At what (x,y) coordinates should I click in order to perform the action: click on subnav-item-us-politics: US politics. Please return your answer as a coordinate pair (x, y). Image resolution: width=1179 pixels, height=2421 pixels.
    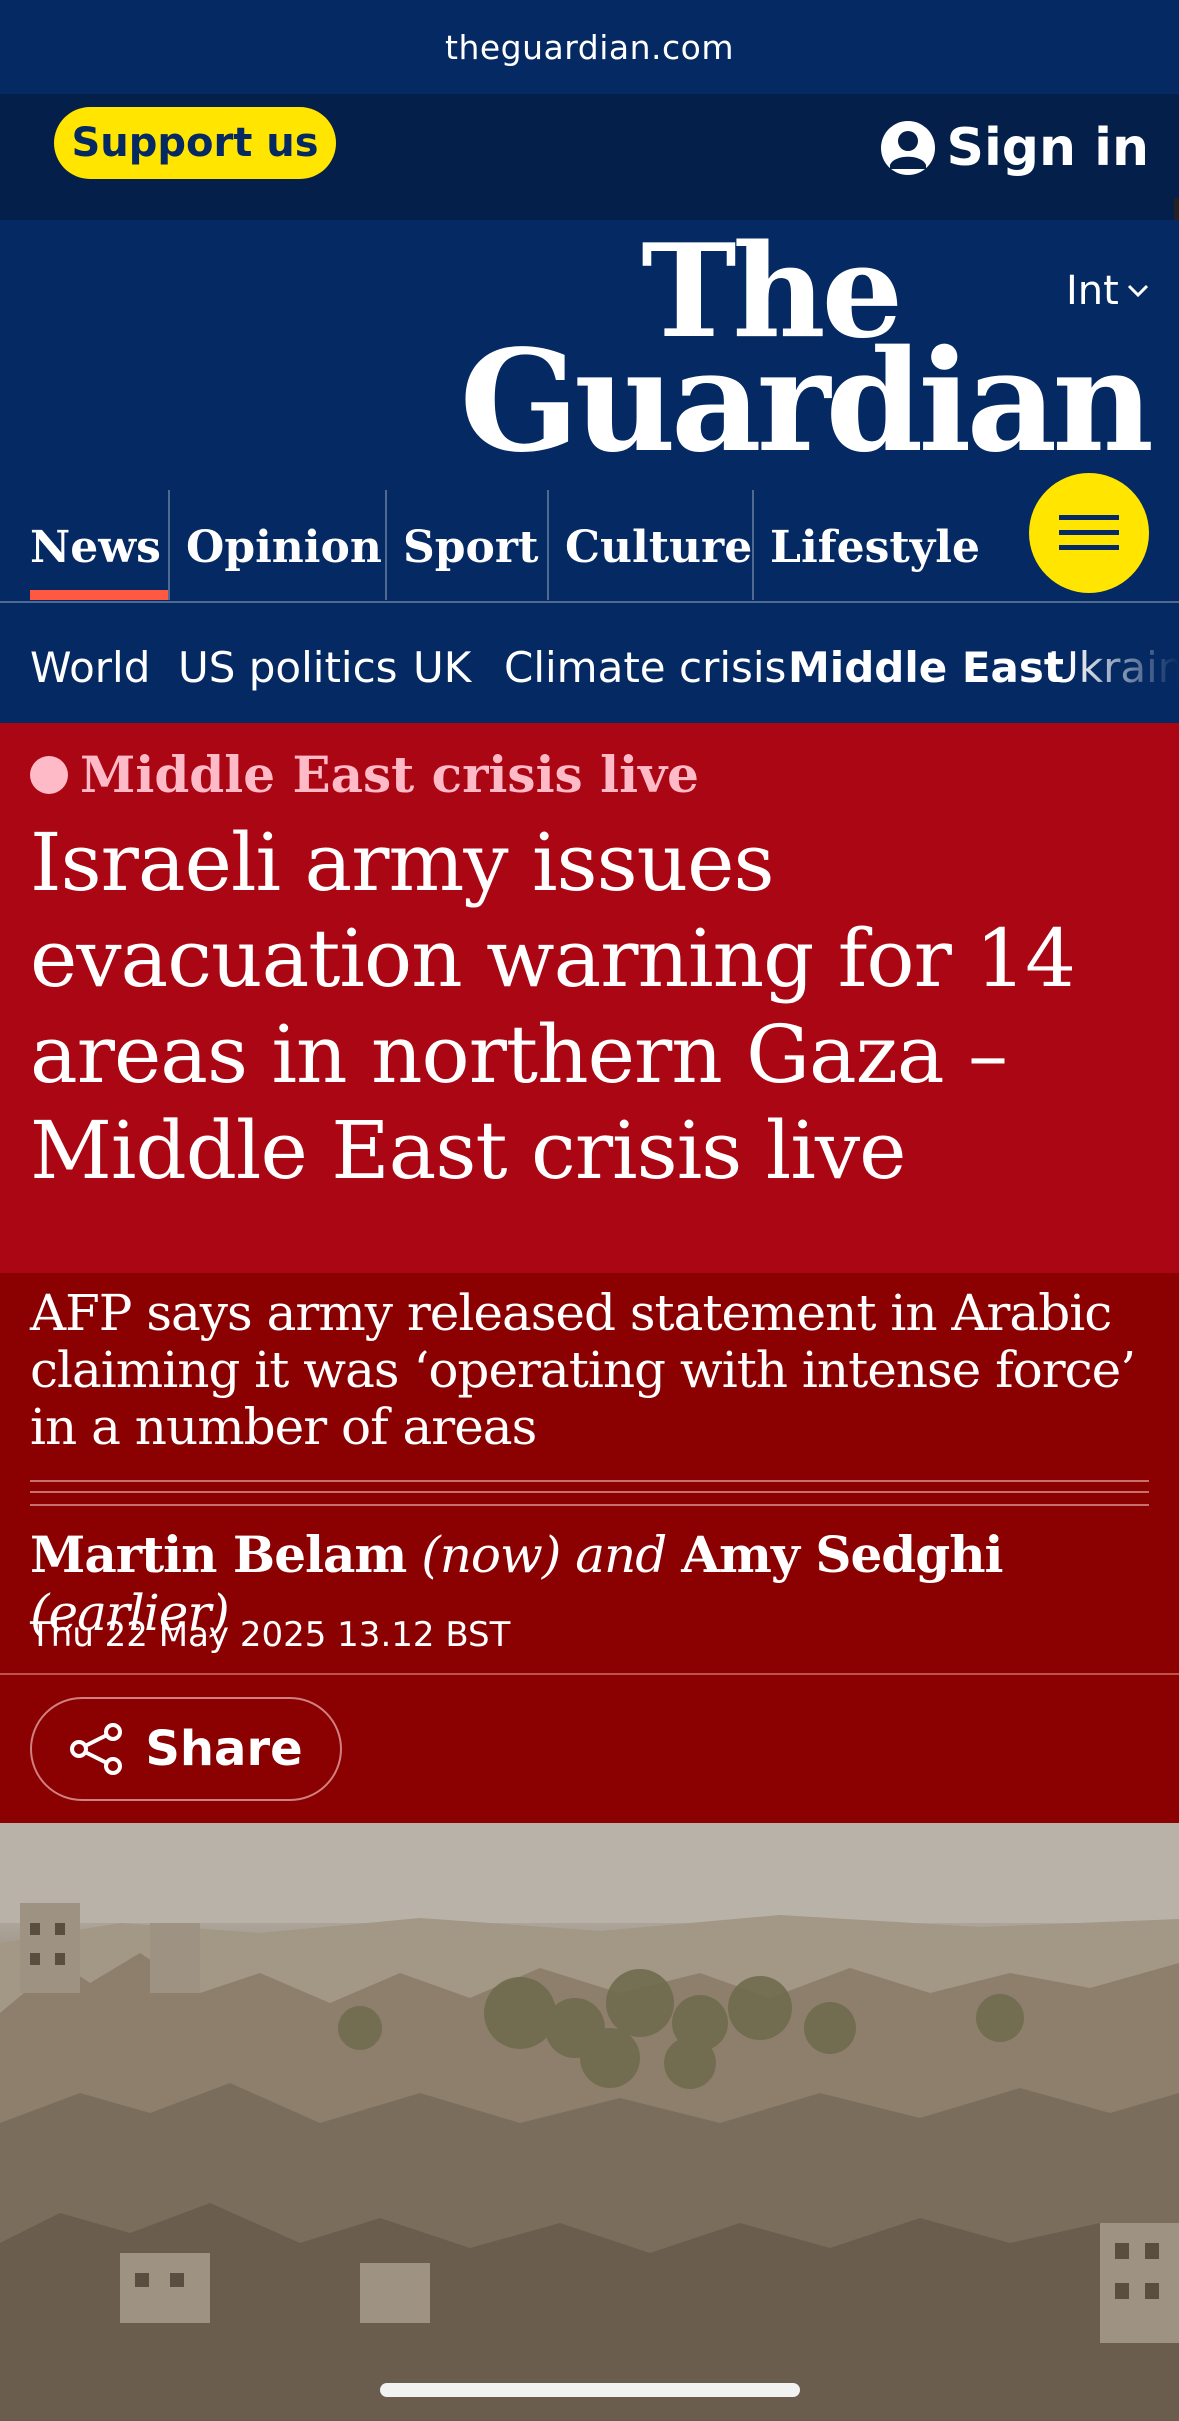
    Looking at the image, I should click on (288, 667).